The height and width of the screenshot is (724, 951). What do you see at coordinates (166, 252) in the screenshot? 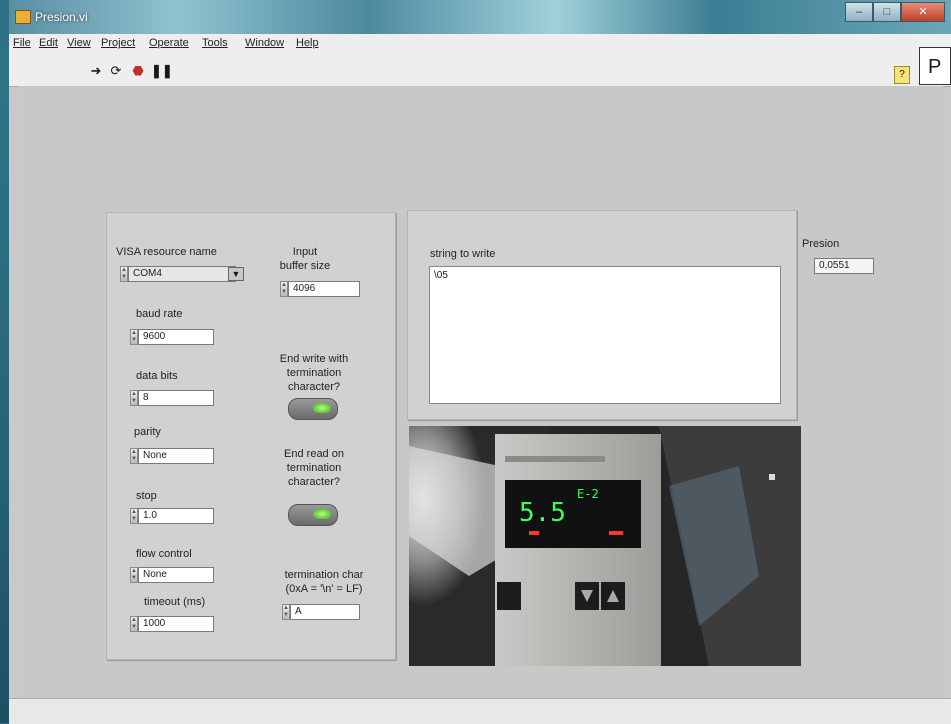
I see `visa-label: VISA resource name` at bounding box center [166, 252].